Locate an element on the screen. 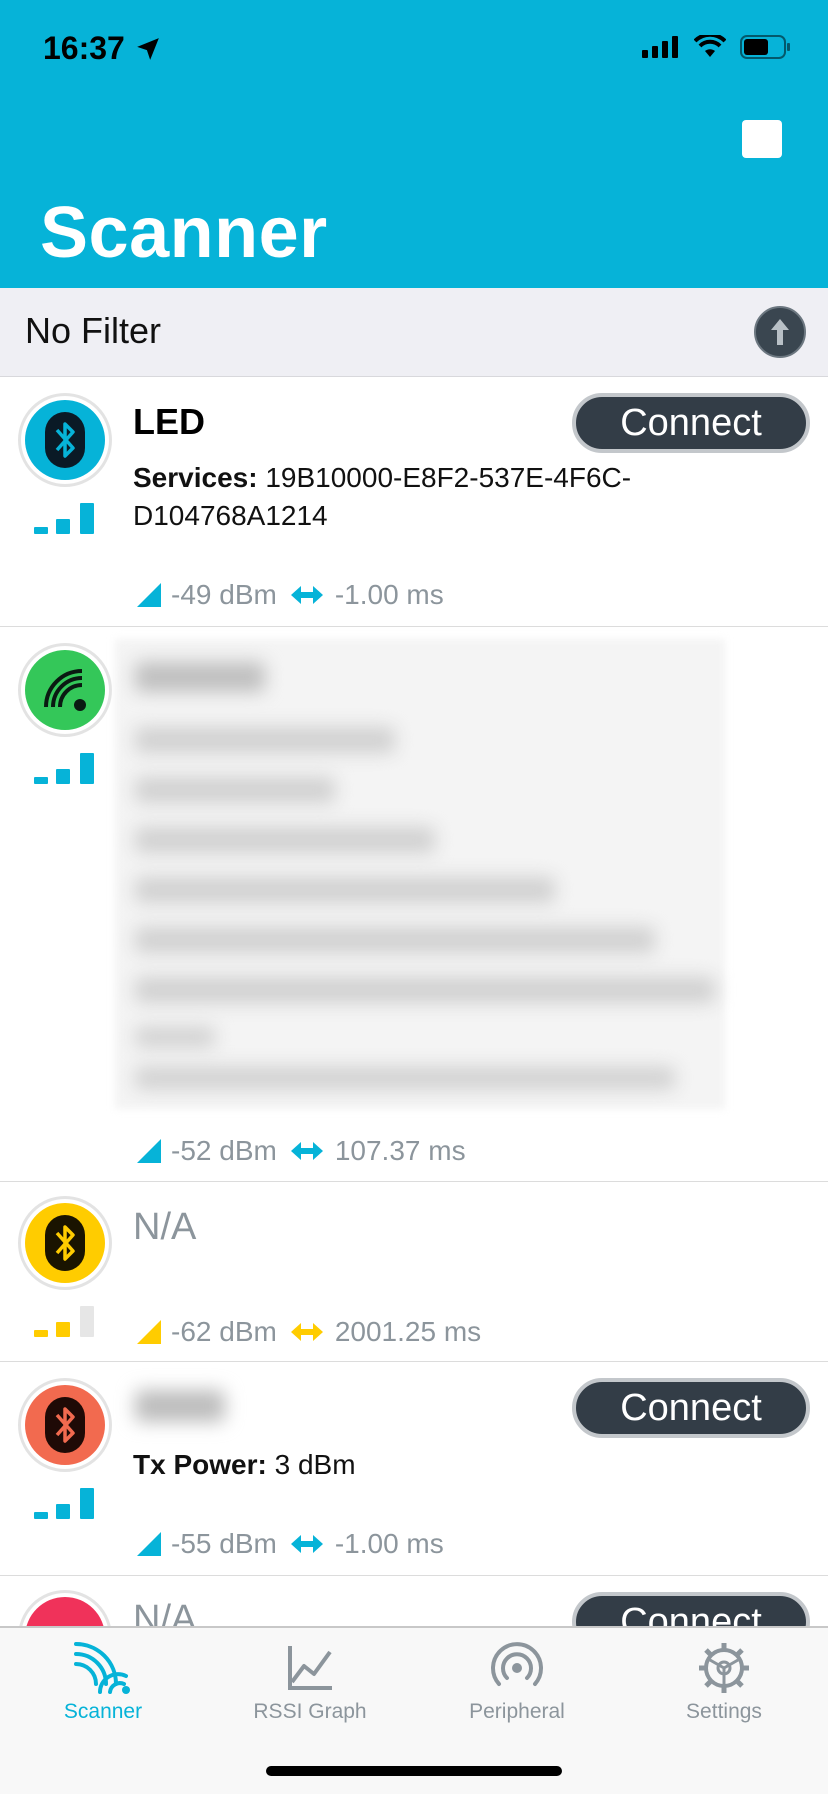 This screenshot has height=1794, width=828. tab-peripheral: Peripheral is located at coordinates (517, 1682).